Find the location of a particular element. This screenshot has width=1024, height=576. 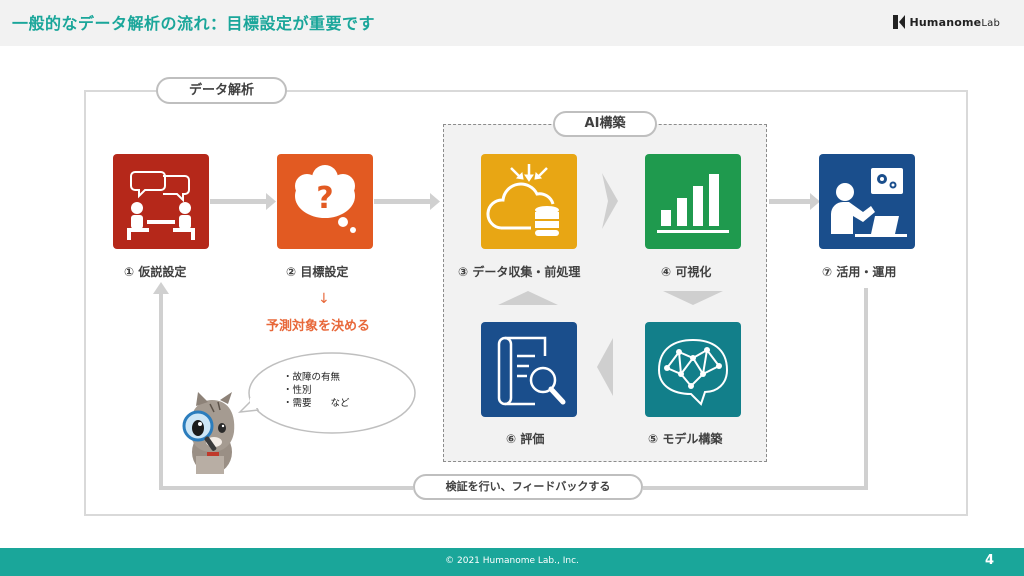

cat-magnifier-illustration is located at coordinates (208, 433).